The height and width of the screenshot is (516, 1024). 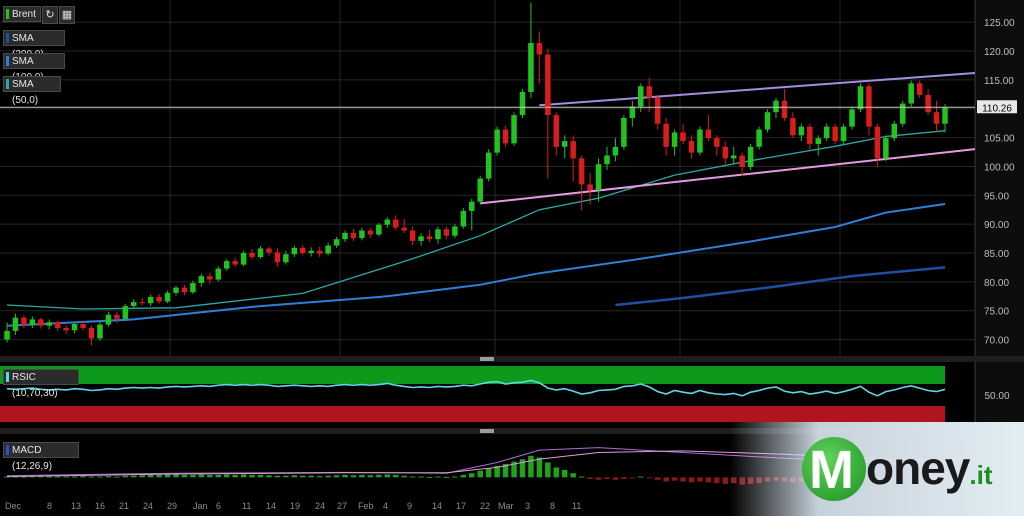 What do you see at coordinates (999, 52) in the screenshot?
I see `y-tick-label: 120.00` at bounding box center [999, 52].